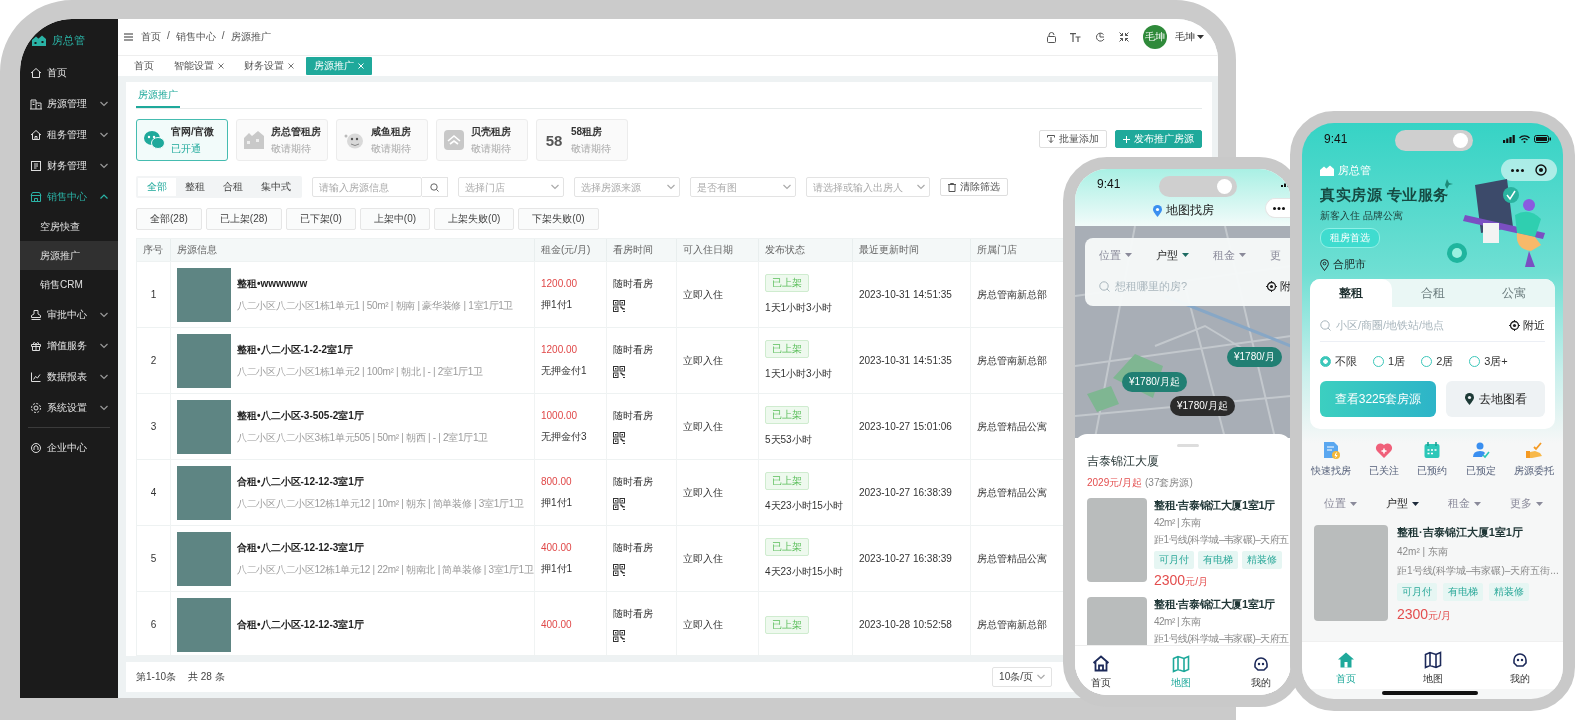 The width and height of the screenshot is (1587, 720). I want to click on status-tab: 已上架(28), so click(243, 219).